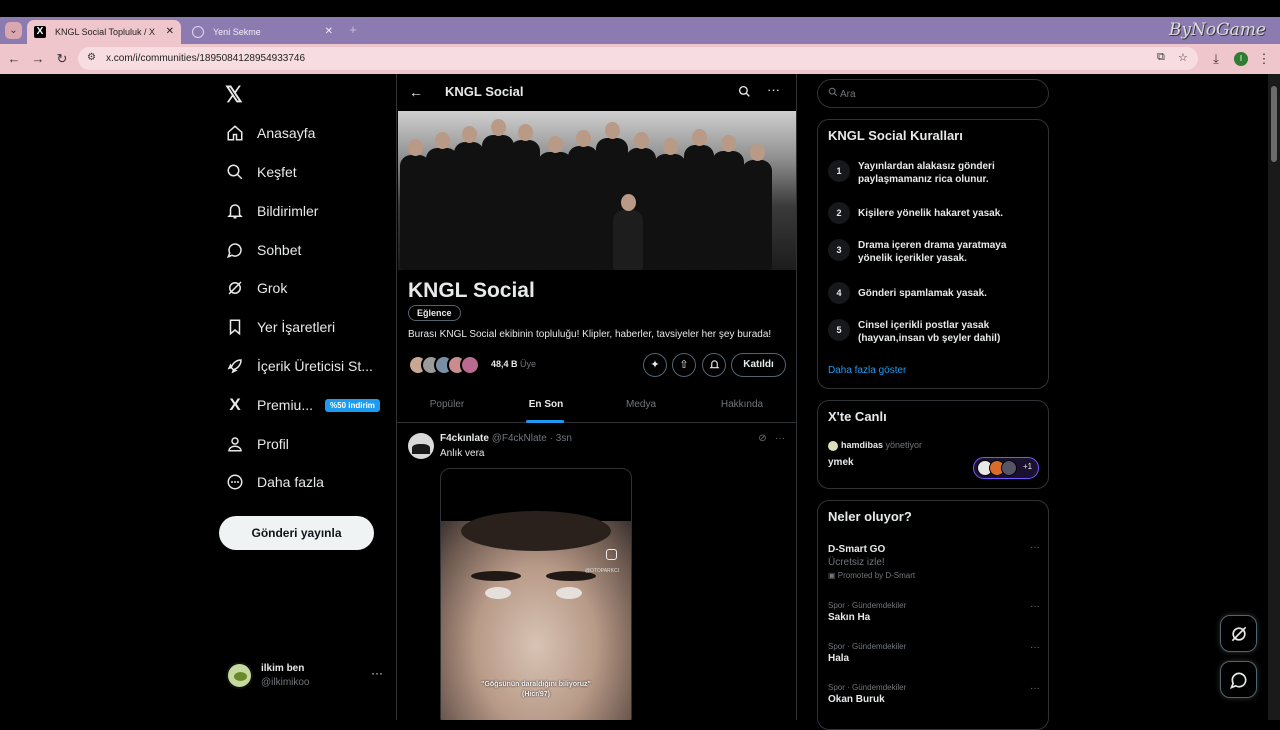  Describe the element at coordinates (934, 694) in the screenshot. I see `trend-item: Spor · Gündemdekiler Okan Buruk ···` at that location.